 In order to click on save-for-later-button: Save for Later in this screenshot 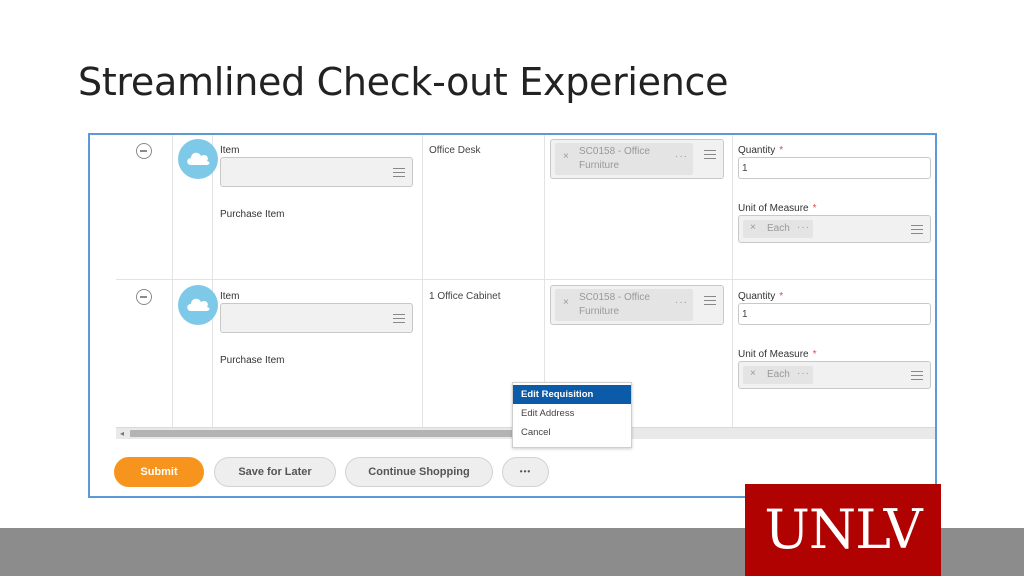, I will do `click(275, 472)`.